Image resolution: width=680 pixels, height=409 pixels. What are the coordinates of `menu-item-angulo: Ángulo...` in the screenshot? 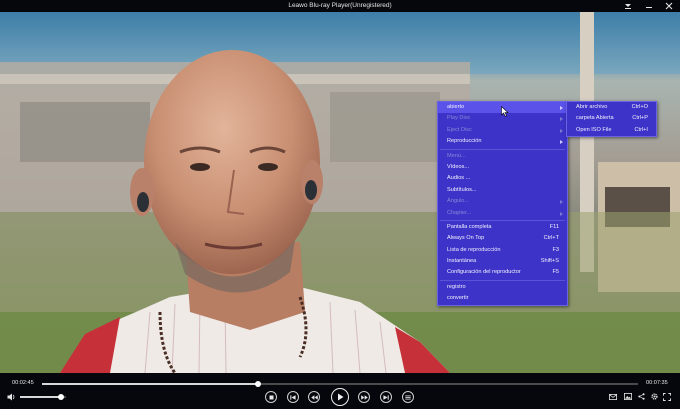 It's located at (502, 201).